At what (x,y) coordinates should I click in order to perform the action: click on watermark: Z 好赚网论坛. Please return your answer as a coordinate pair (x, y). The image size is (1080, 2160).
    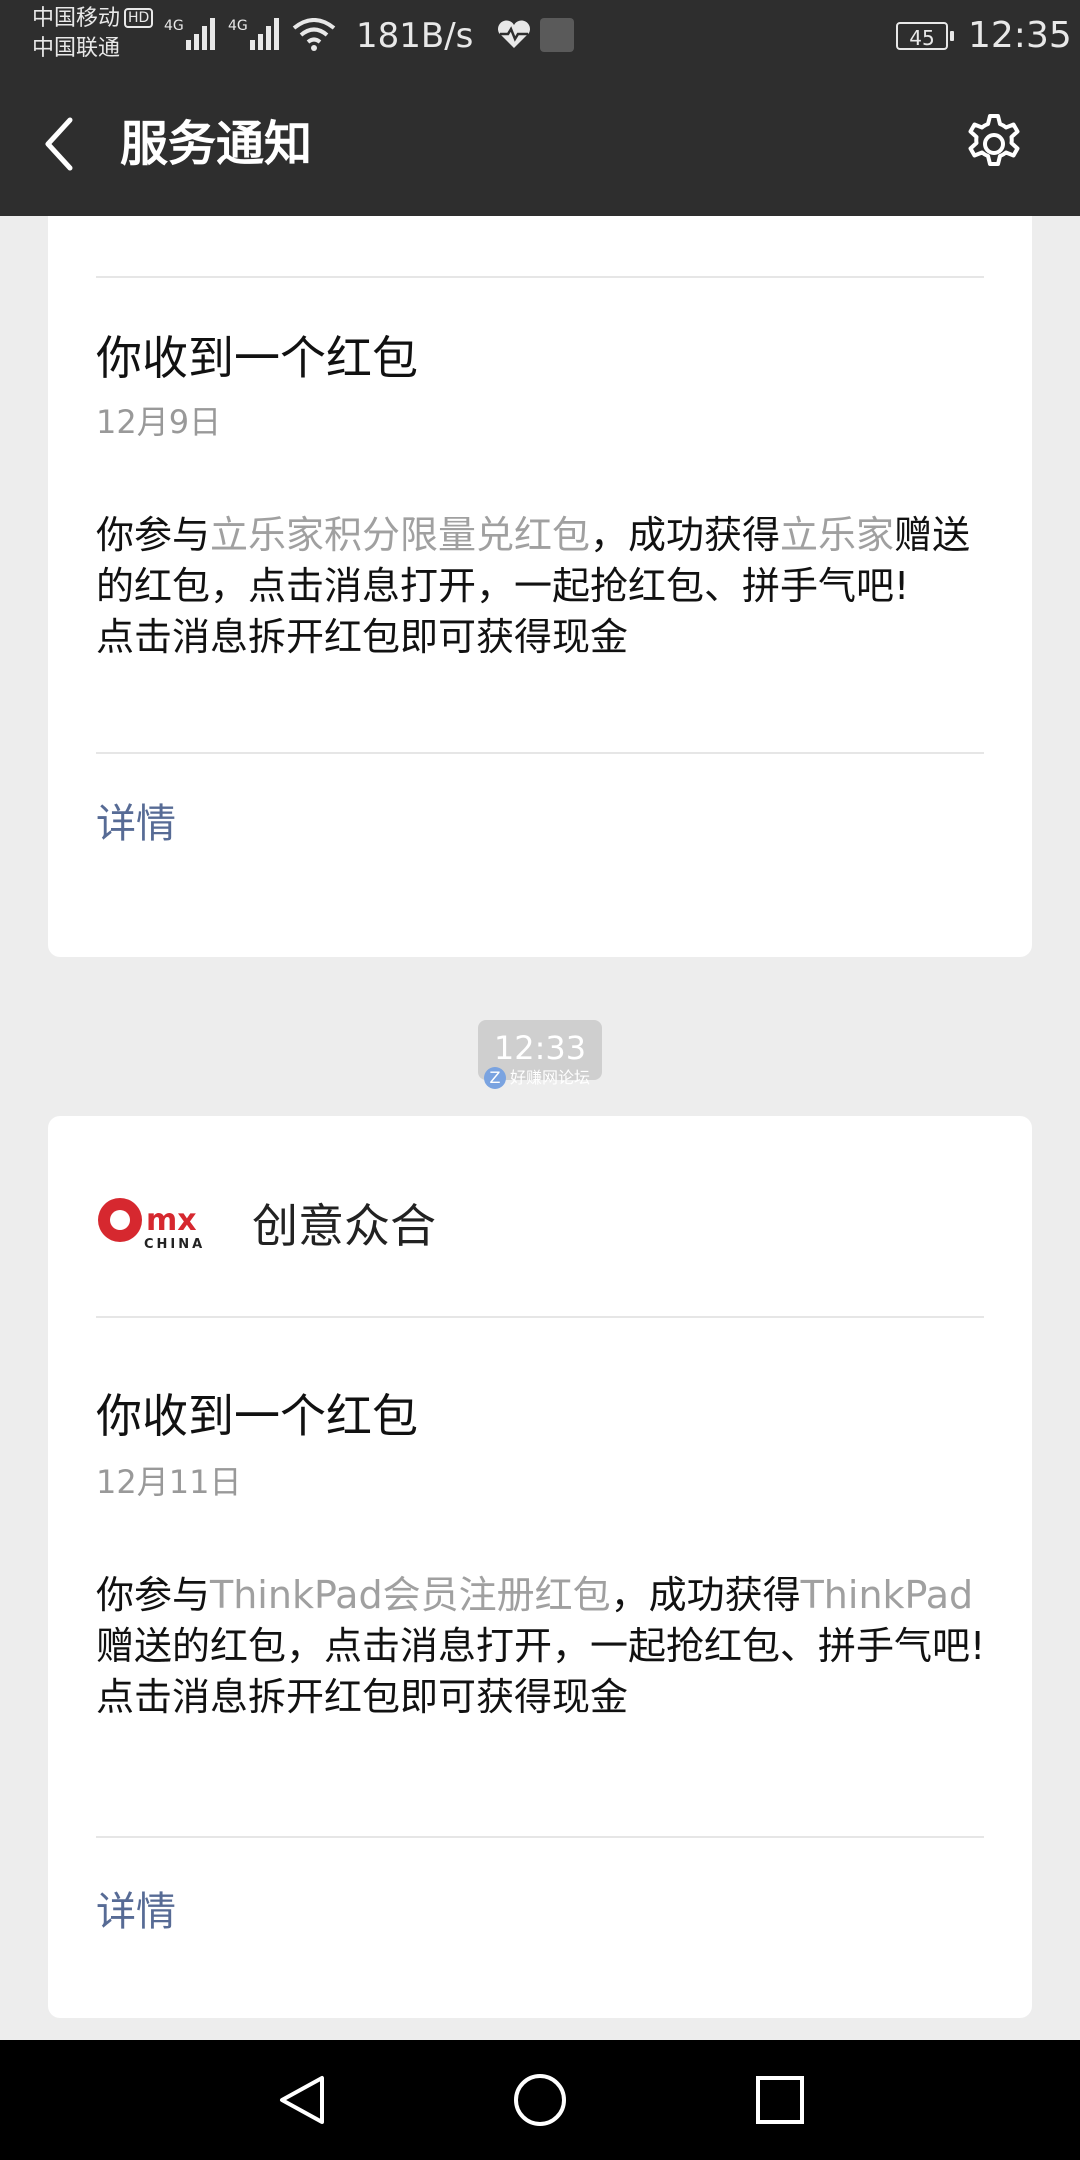
    Looking at the image, I should click on (537, 1076).